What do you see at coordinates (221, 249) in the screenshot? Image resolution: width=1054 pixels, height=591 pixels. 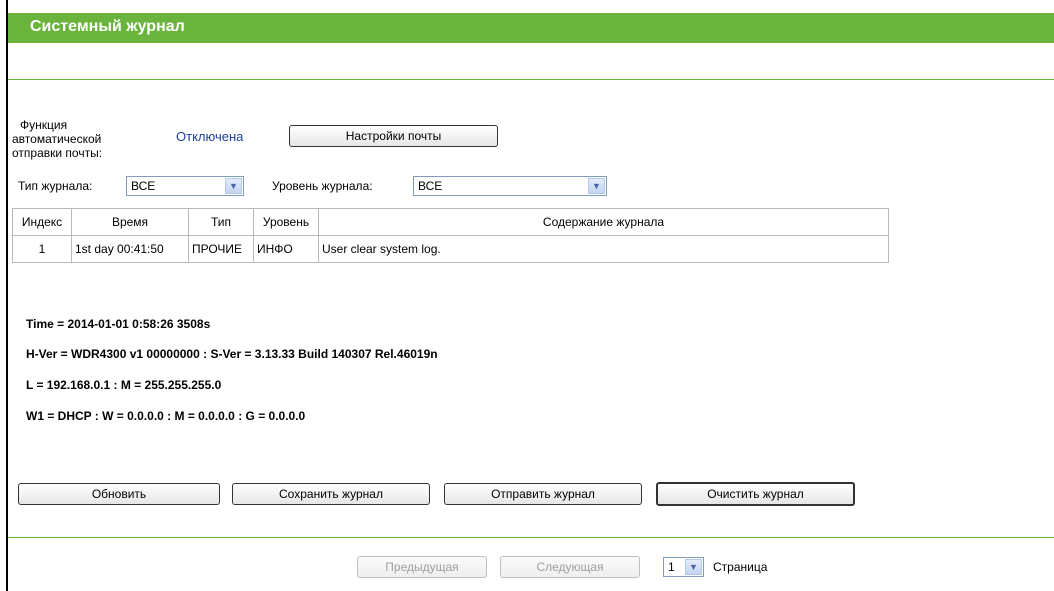 I see `cell-type: ПРОЧИЕ` at bounding box center [221, 249].